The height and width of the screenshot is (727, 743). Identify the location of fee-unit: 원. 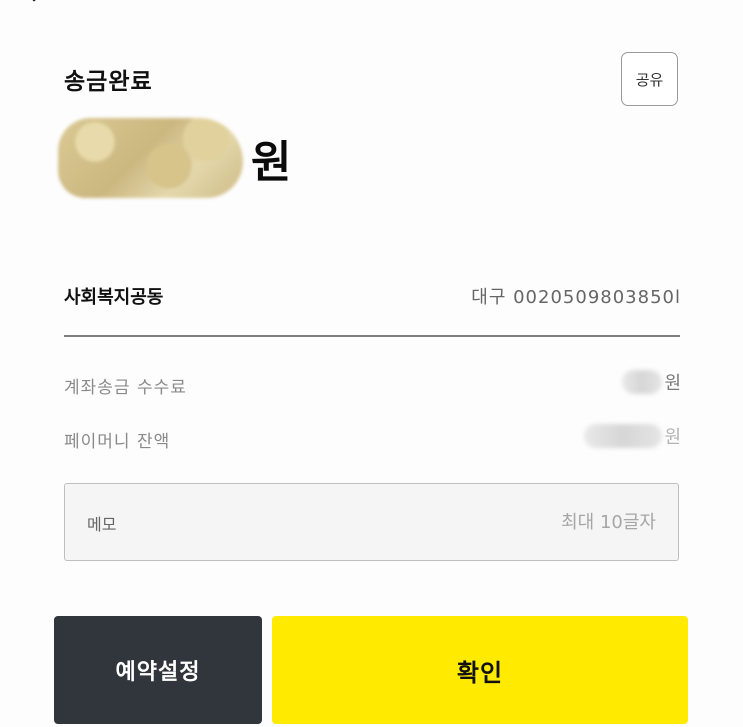
(672, 383).